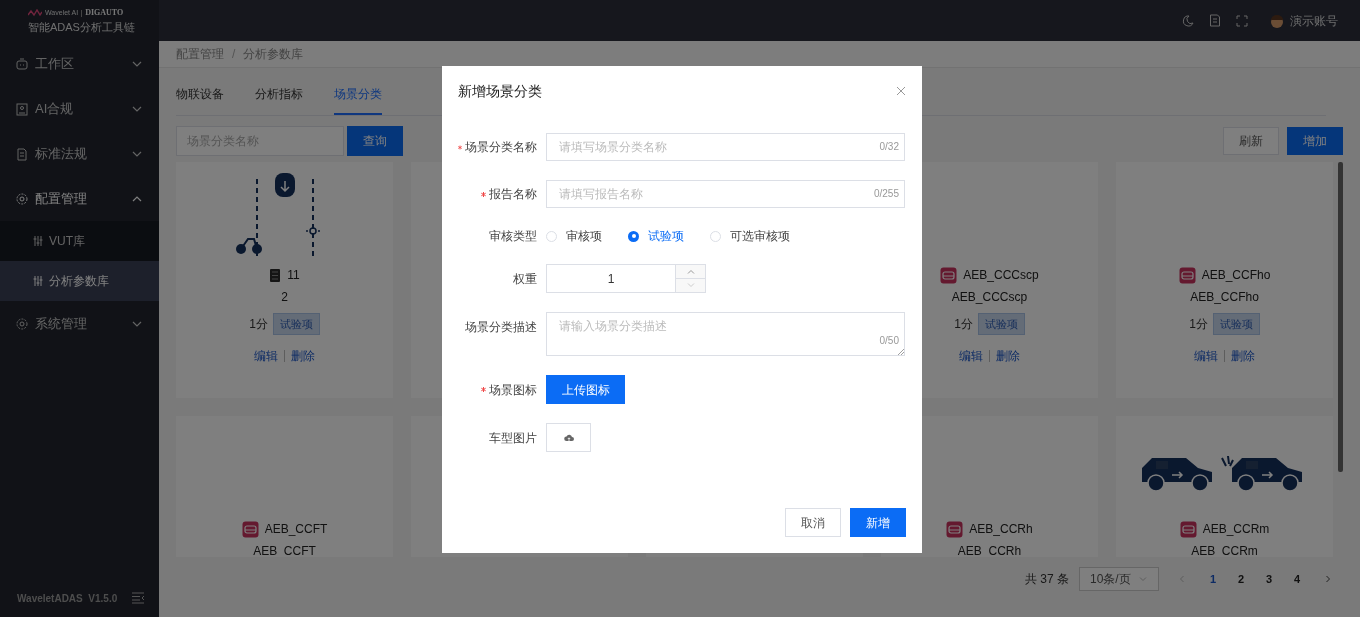 The image size is (1360, 617). What do you see at coordinates (1236, 275) in the screenshot?
I see `card-title: AEB_CCFho` at bounding box center [1236, 275].